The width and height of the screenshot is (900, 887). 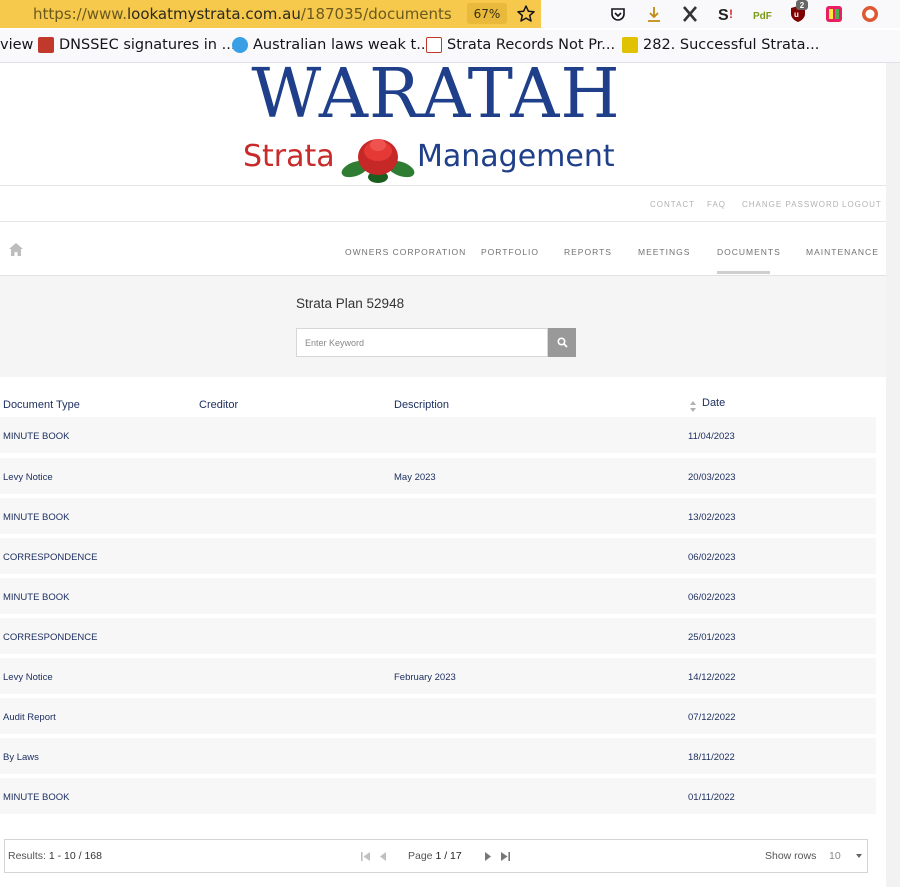 What do you see at coordinates (711, 797) in the screenshot?
I see `cell-date: 01/11/2022` at bounding box center [711, 797].